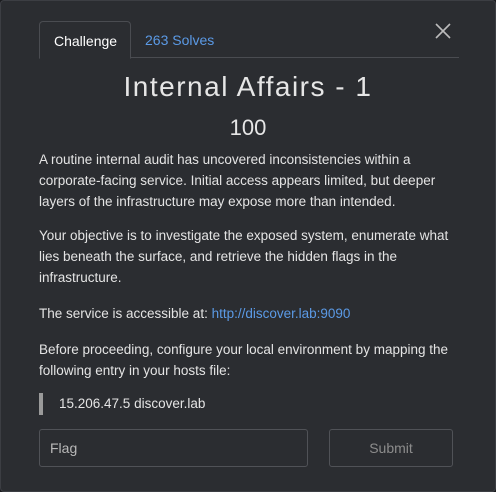  I want to click on challenge-points: 100, so click(248, 127).